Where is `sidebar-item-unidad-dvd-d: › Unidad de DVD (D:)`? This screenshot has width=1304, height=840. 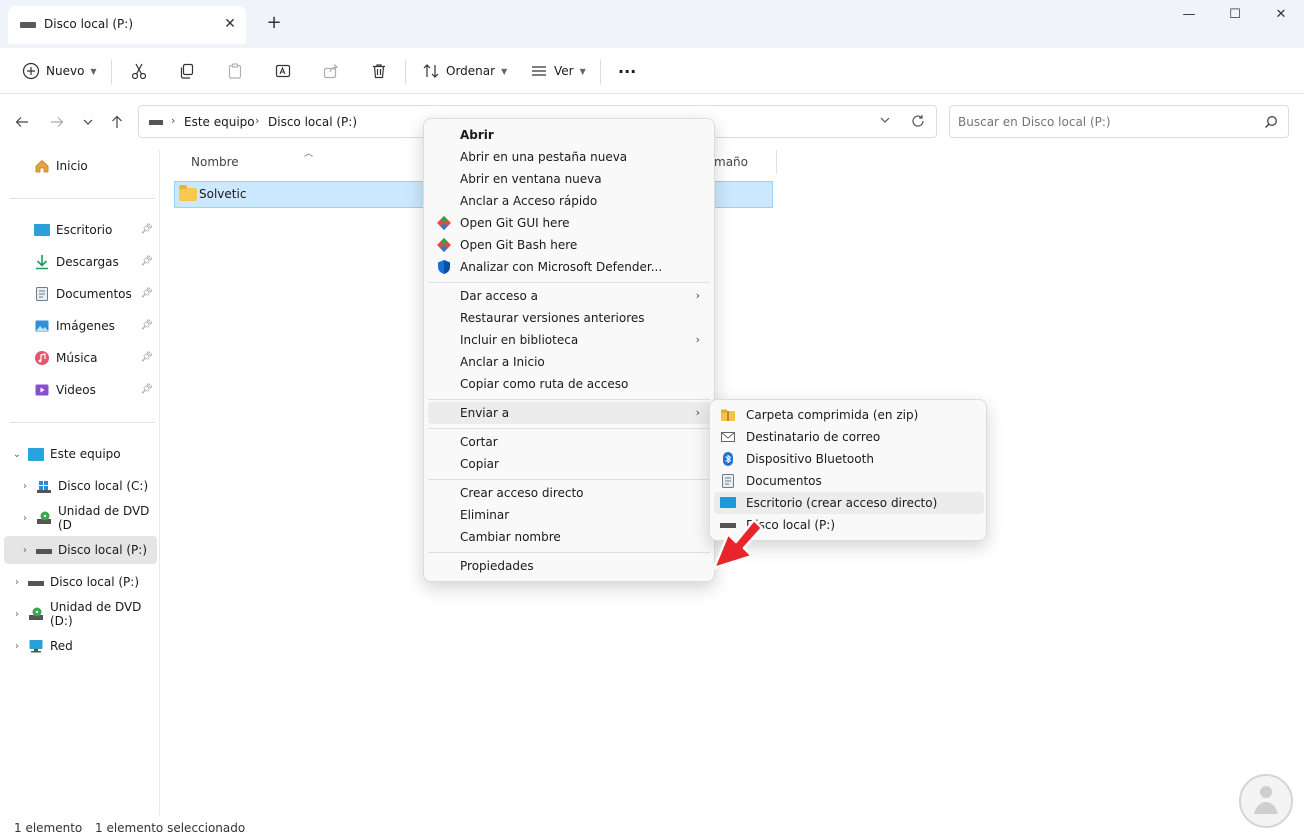 sidebar-item-unidad-dvd-d: › Unidad de DVD (D:) is located at coordinates (80, 614).